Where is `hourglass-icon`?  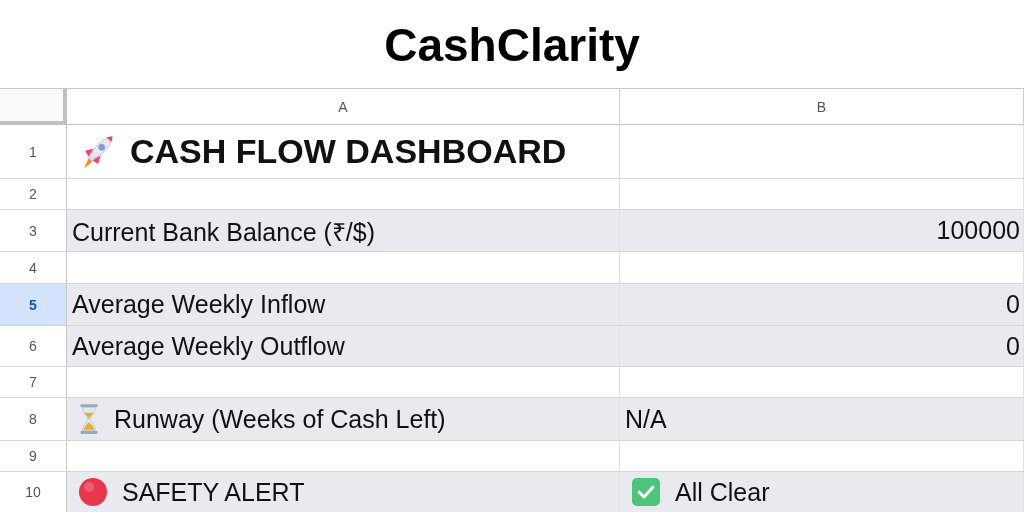 hourglass-icon is located at coordinates (89, 419).